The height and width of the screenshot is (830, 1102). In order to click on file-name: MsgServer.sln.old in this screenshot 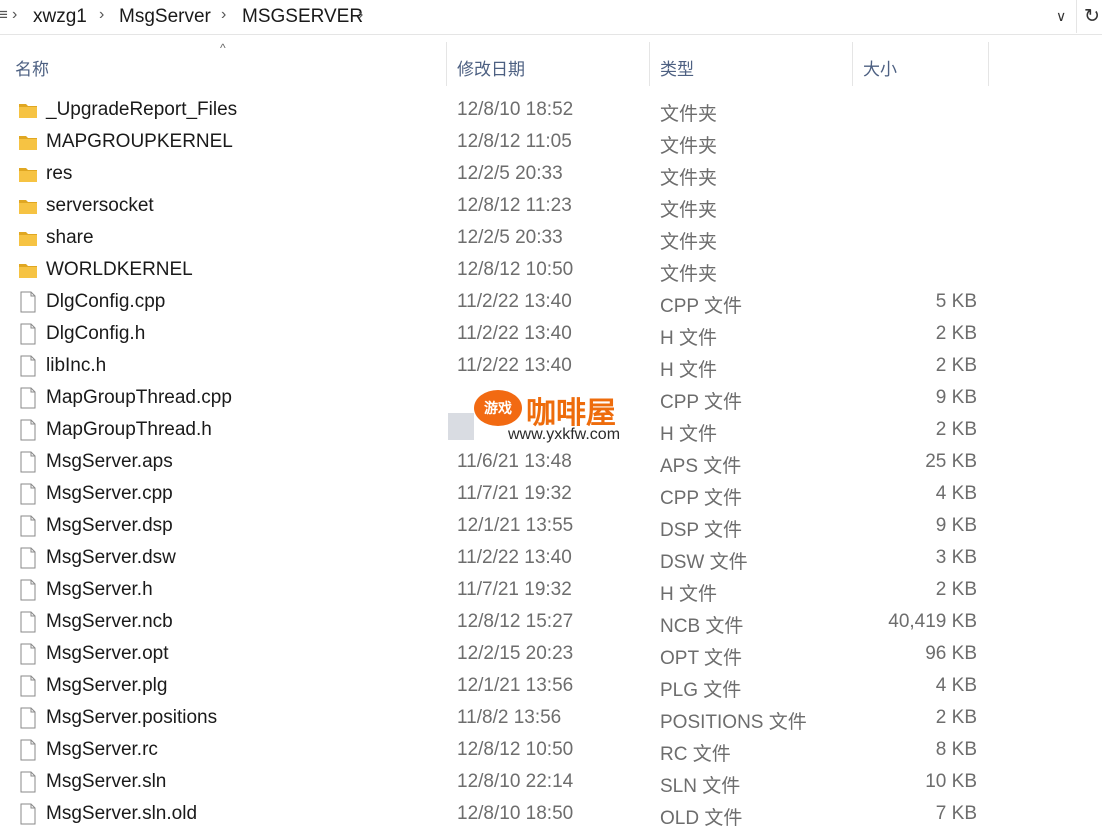, I will do `click(122, 813)`.